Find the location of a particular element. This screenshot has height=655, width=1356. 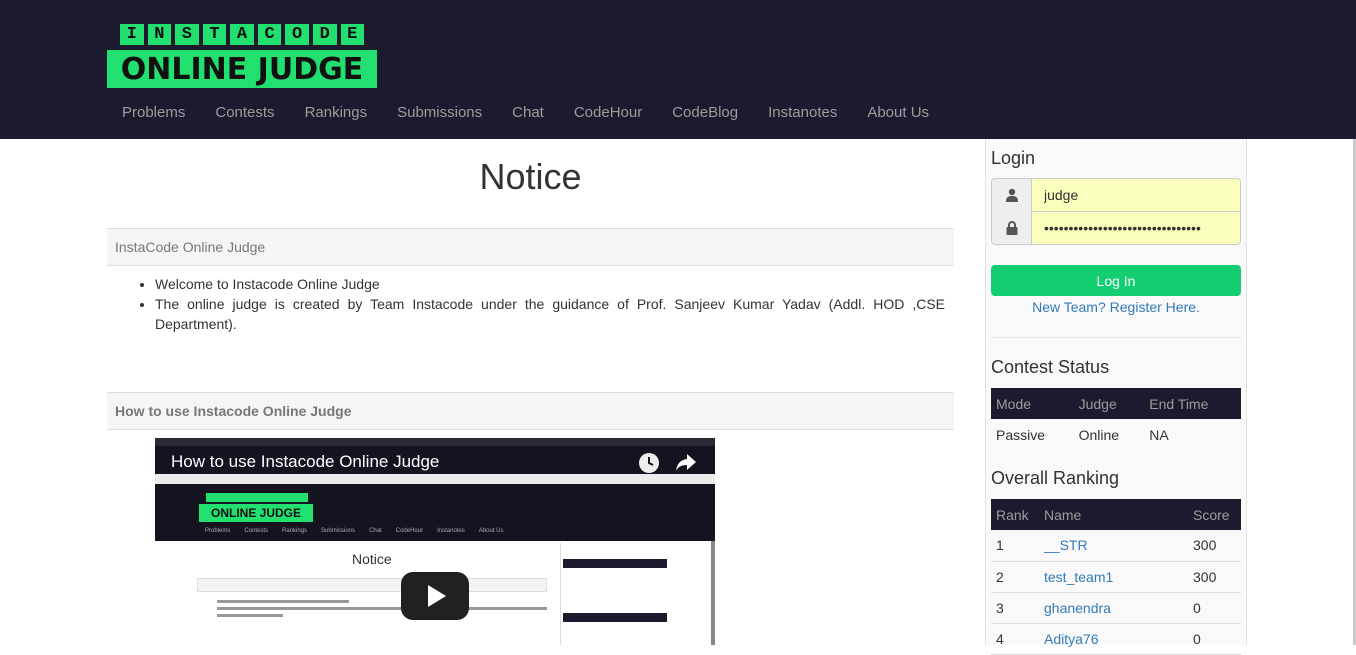

nav-chat: Chat is located at coordinates (528, 112).